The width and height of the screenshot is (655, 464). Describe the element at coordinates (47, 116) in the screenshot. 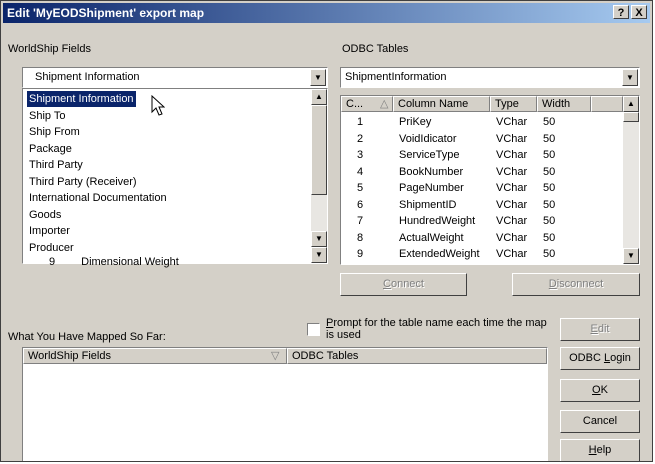

I see `list-item: Ship To` at that location.